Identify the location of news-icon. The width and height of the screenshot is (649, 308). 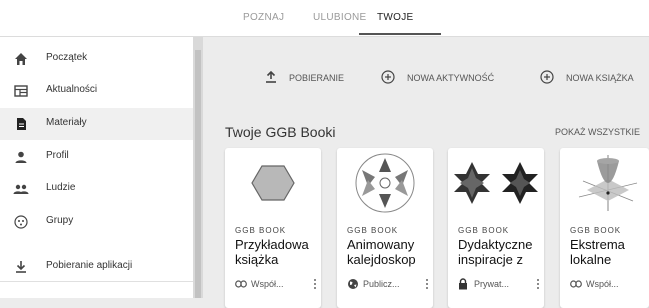
(21, 91).